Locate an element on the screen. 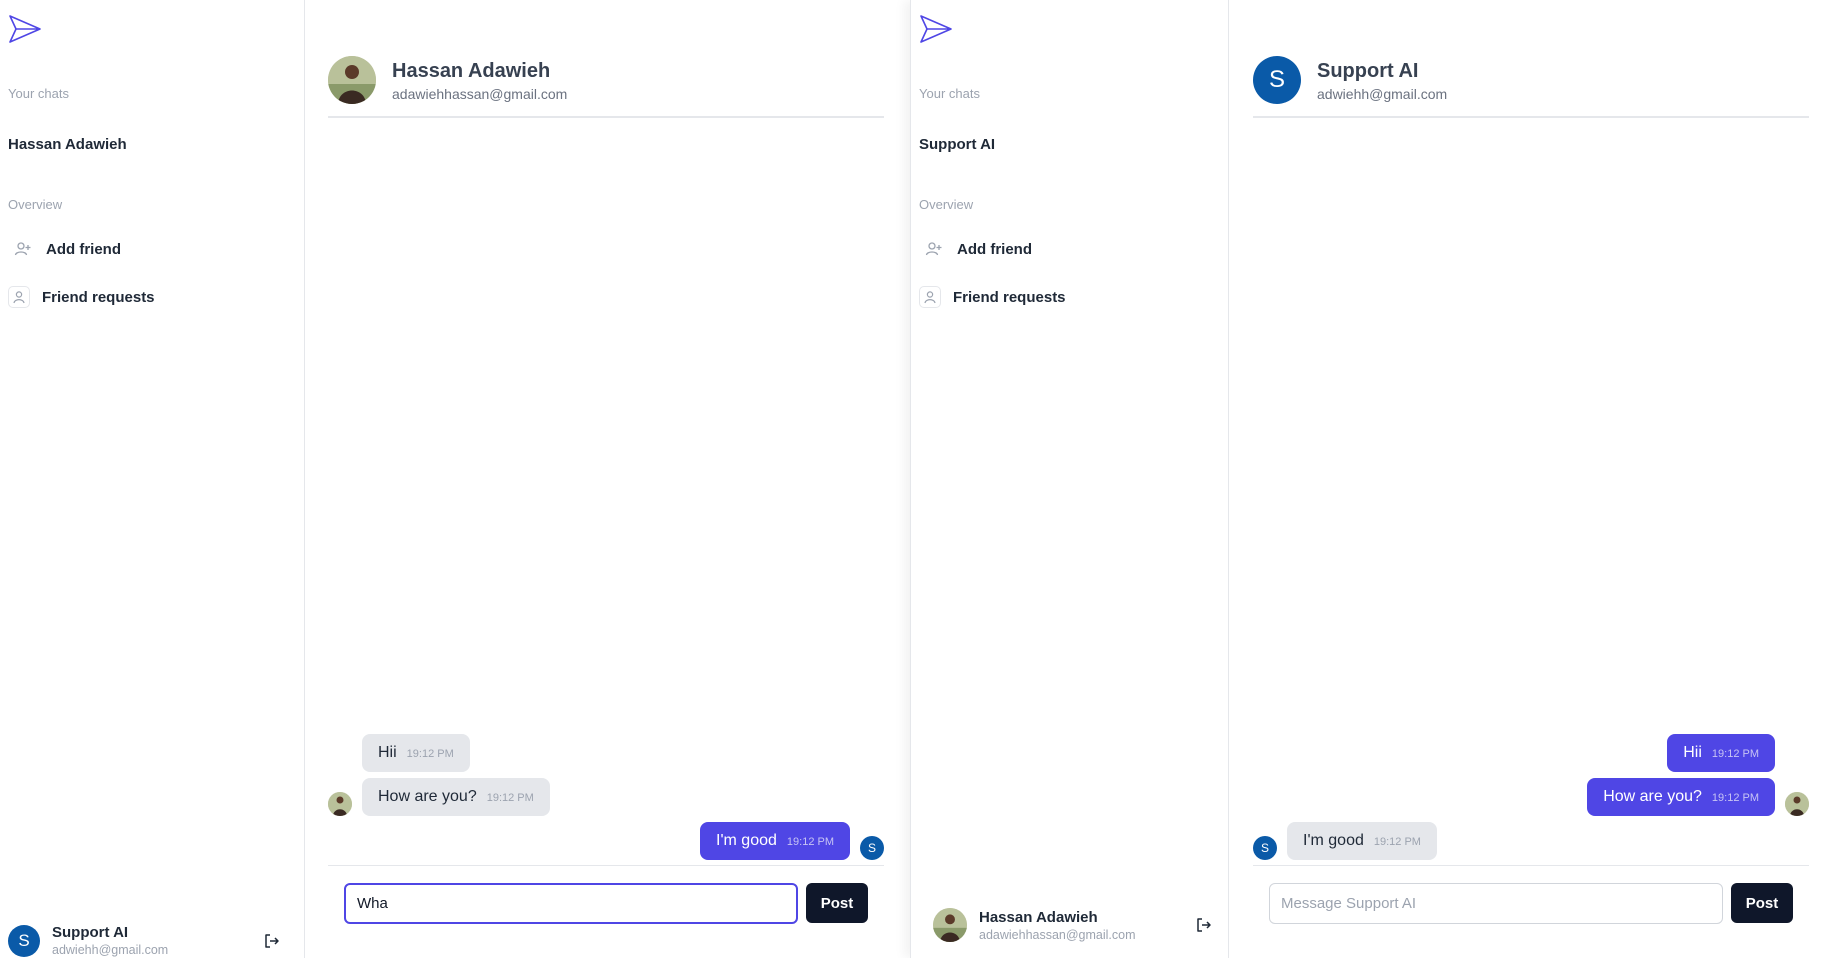  message: I'm good 19:12 PM S is located at coordinates (792, 841).